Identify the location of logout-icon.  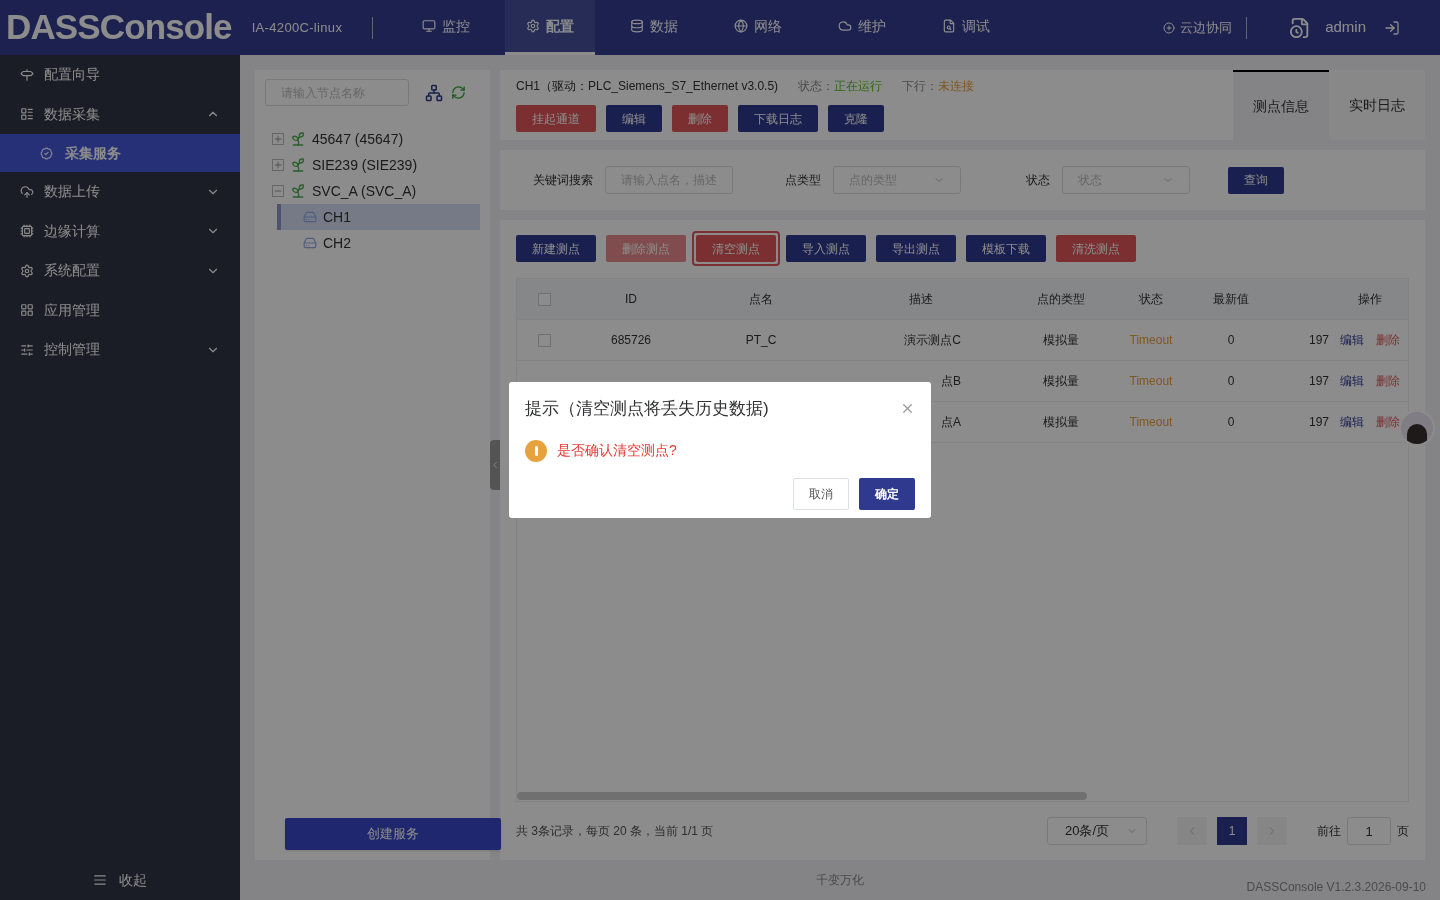
(1392, 27).